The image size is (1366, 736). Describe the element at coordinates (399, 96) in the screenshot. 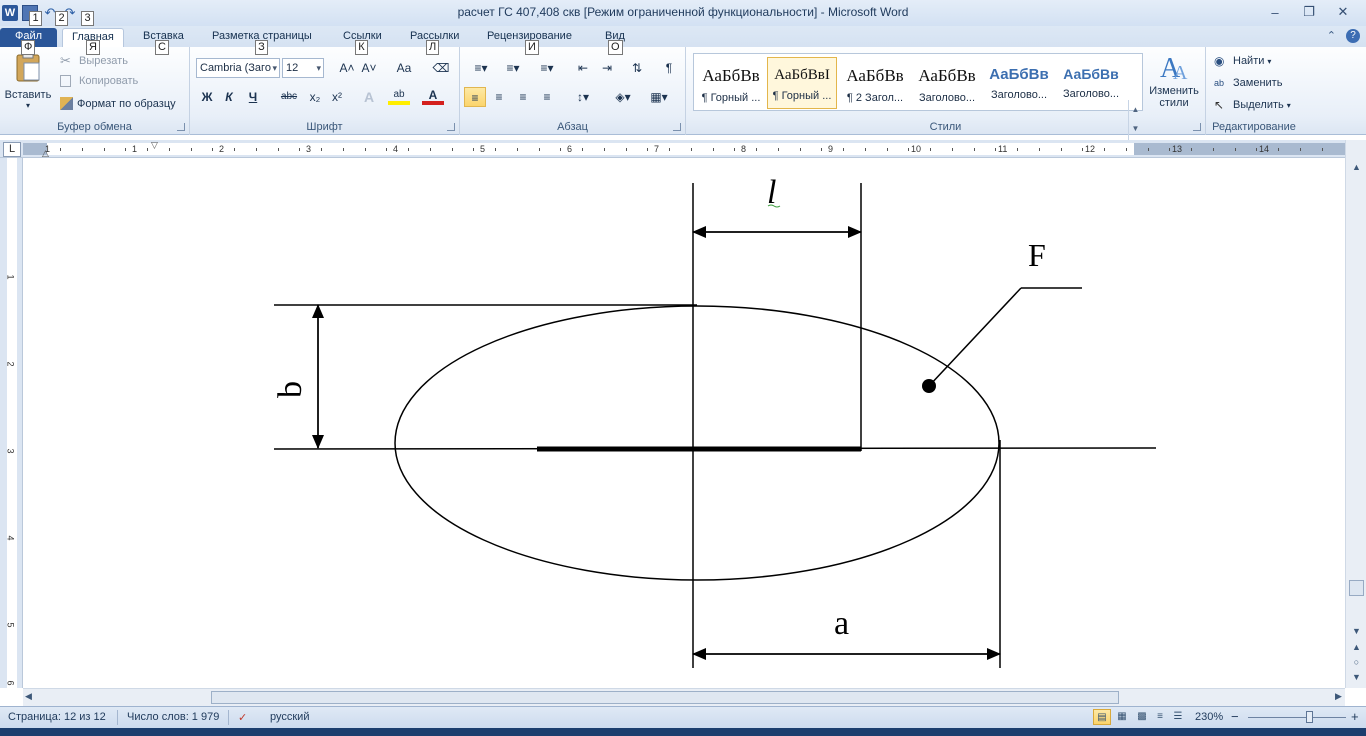

I see `highlight-button: ab` at that location.